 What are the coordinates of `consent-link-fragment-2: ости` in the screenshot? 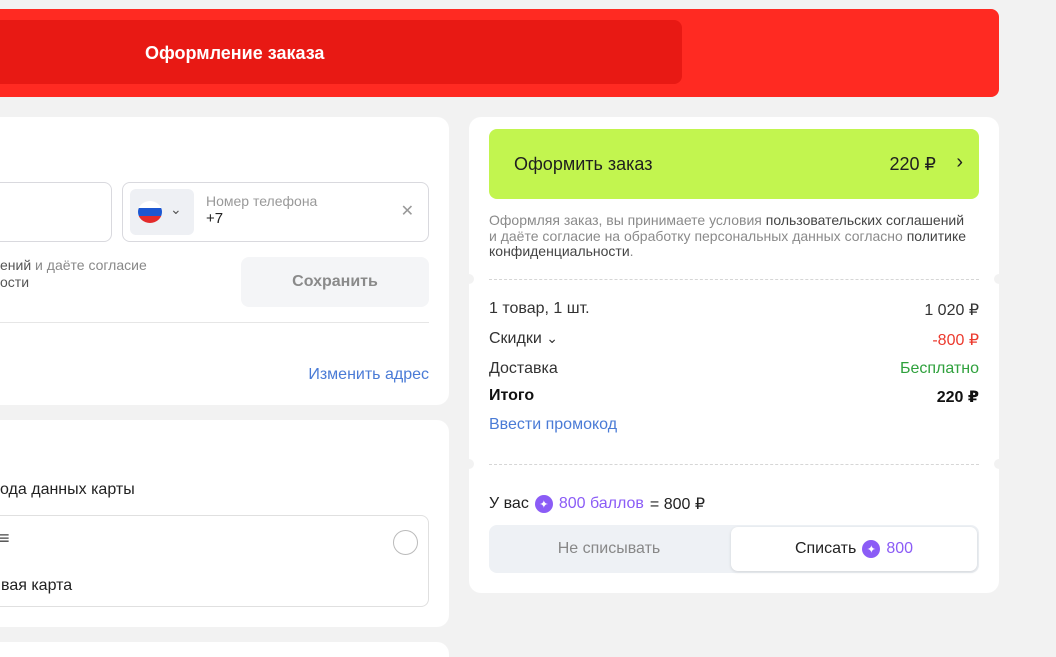 It's located at (14, 282).